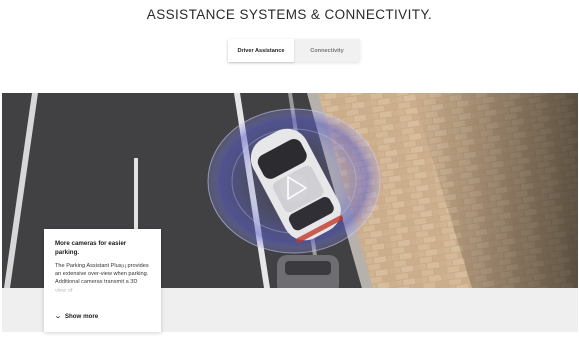 This screenshot has height=338, width=579. Describe the element at coordinates (294, 188) in the screenshot. I see `play-icon` at that location.